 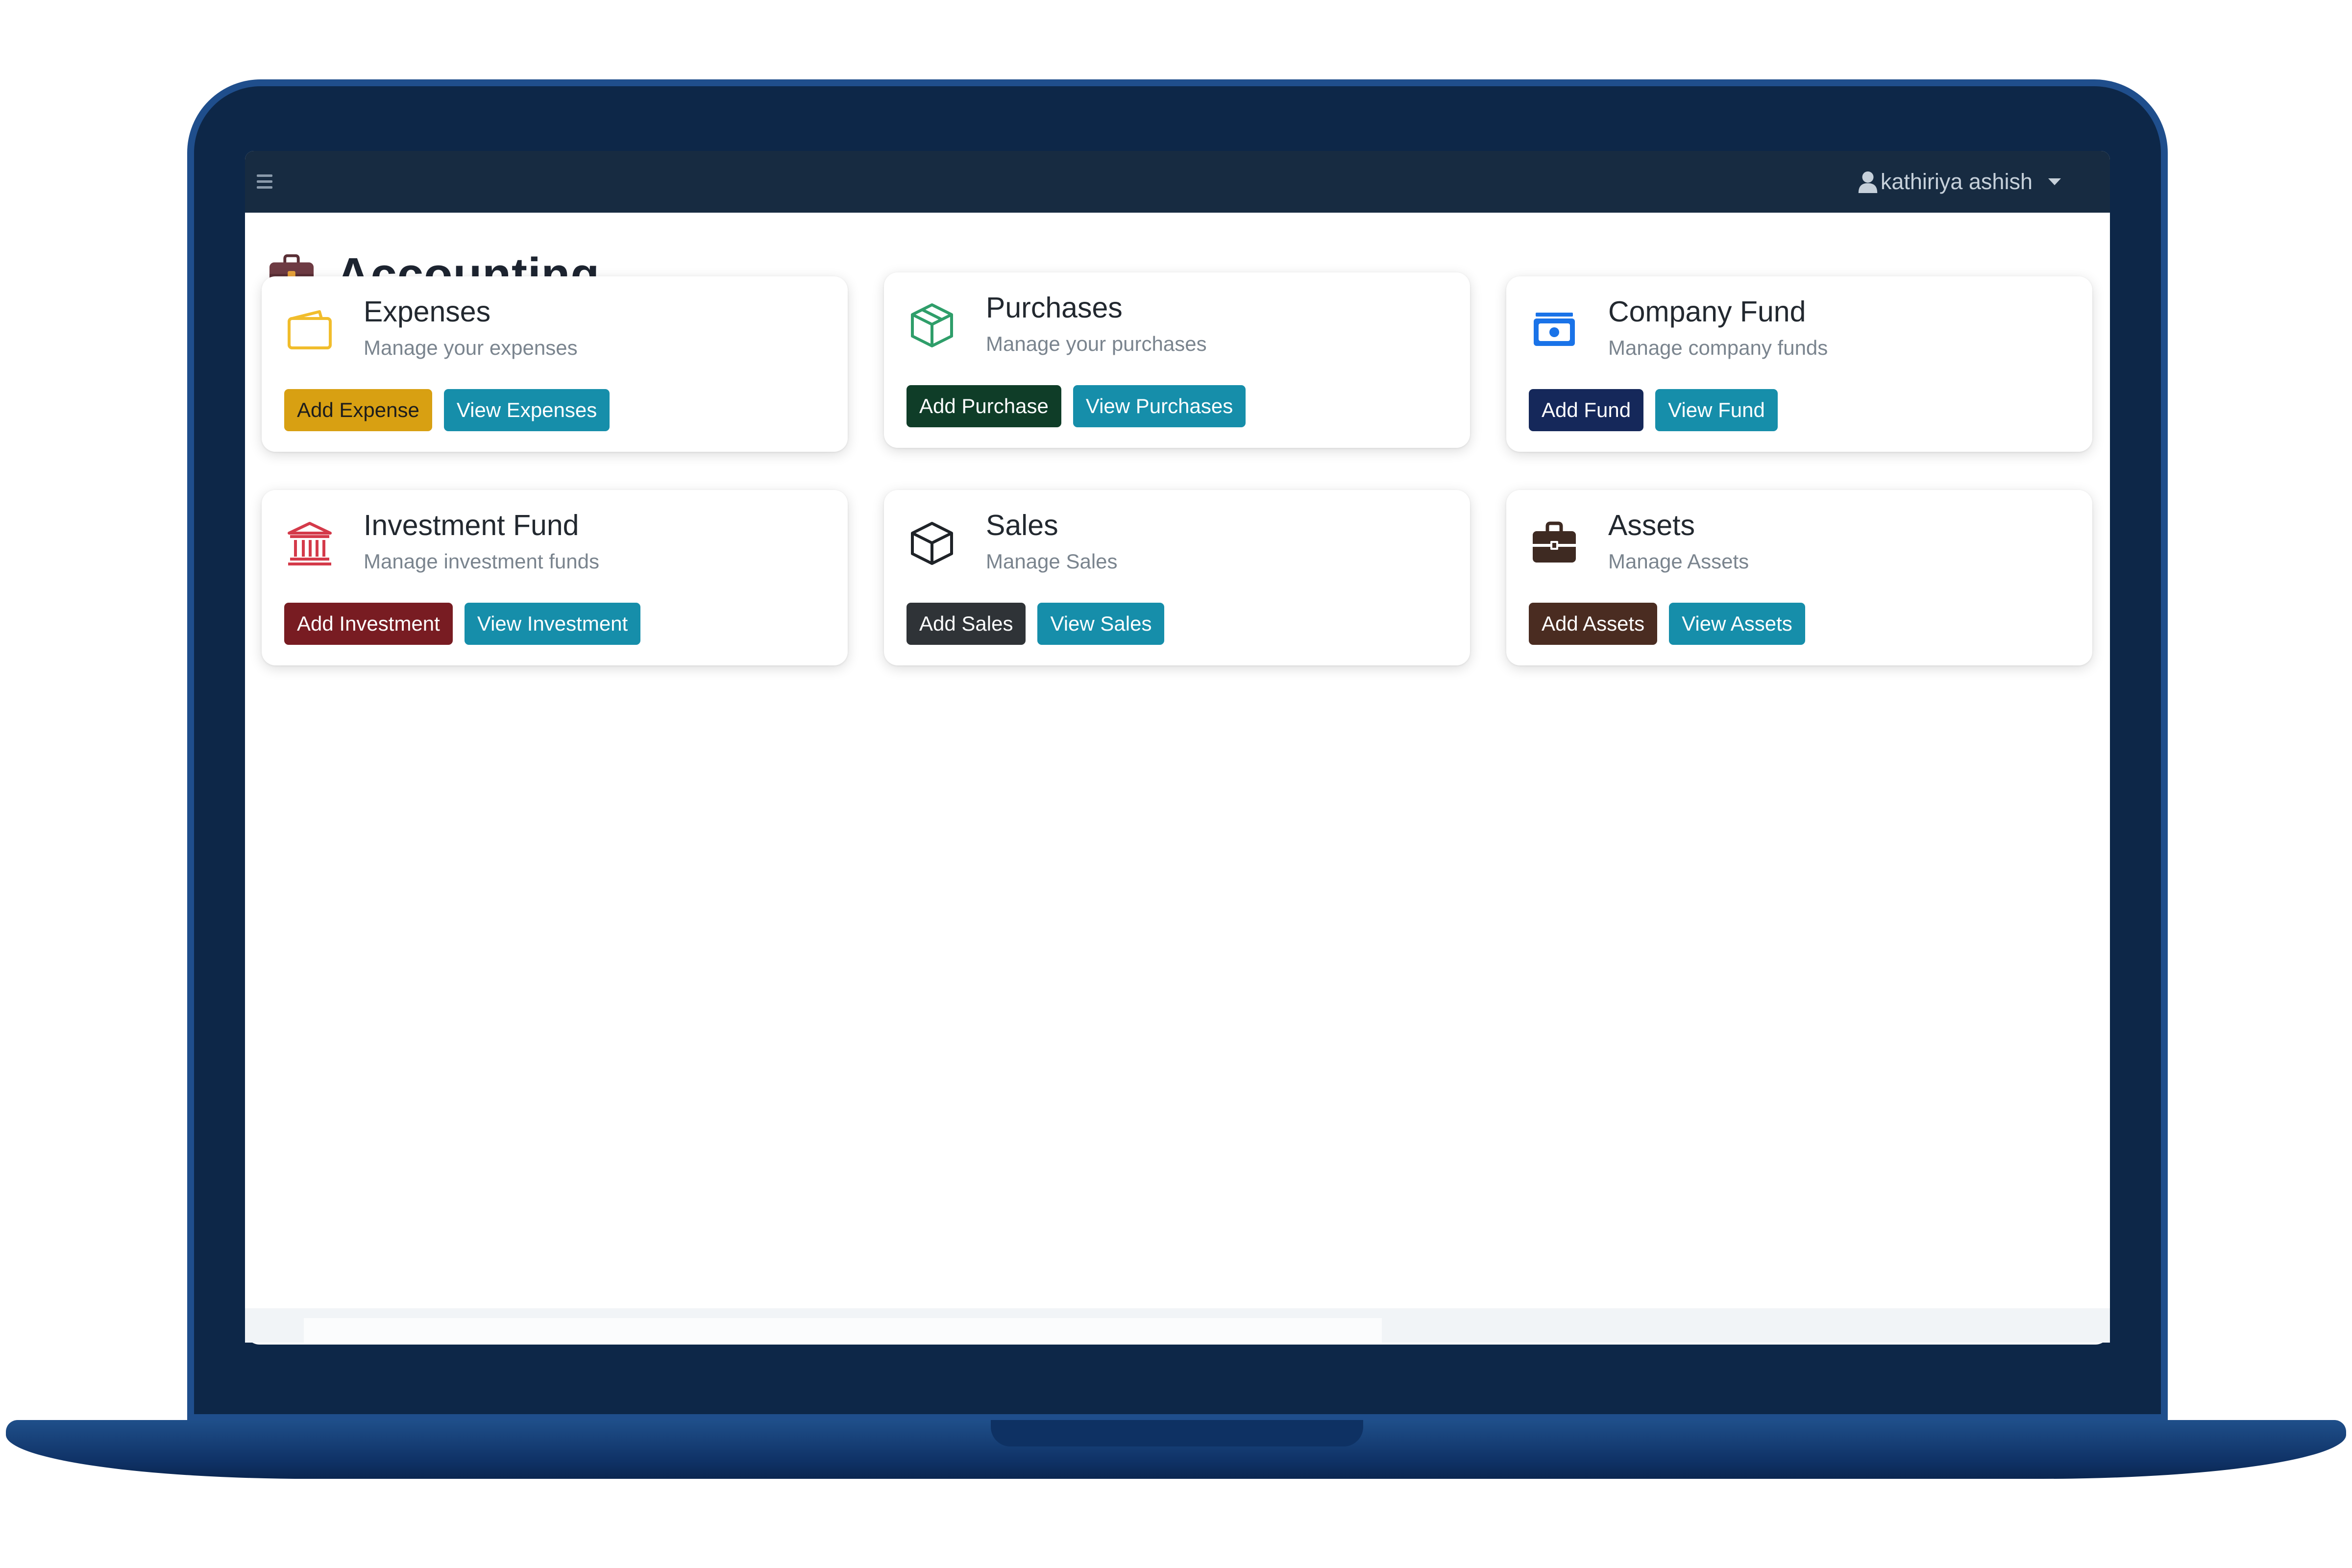 What do you see at coordinates (1177, 1433) in the screenshot?
I see `laptop-notch` at bounding box center [1177, 1433].